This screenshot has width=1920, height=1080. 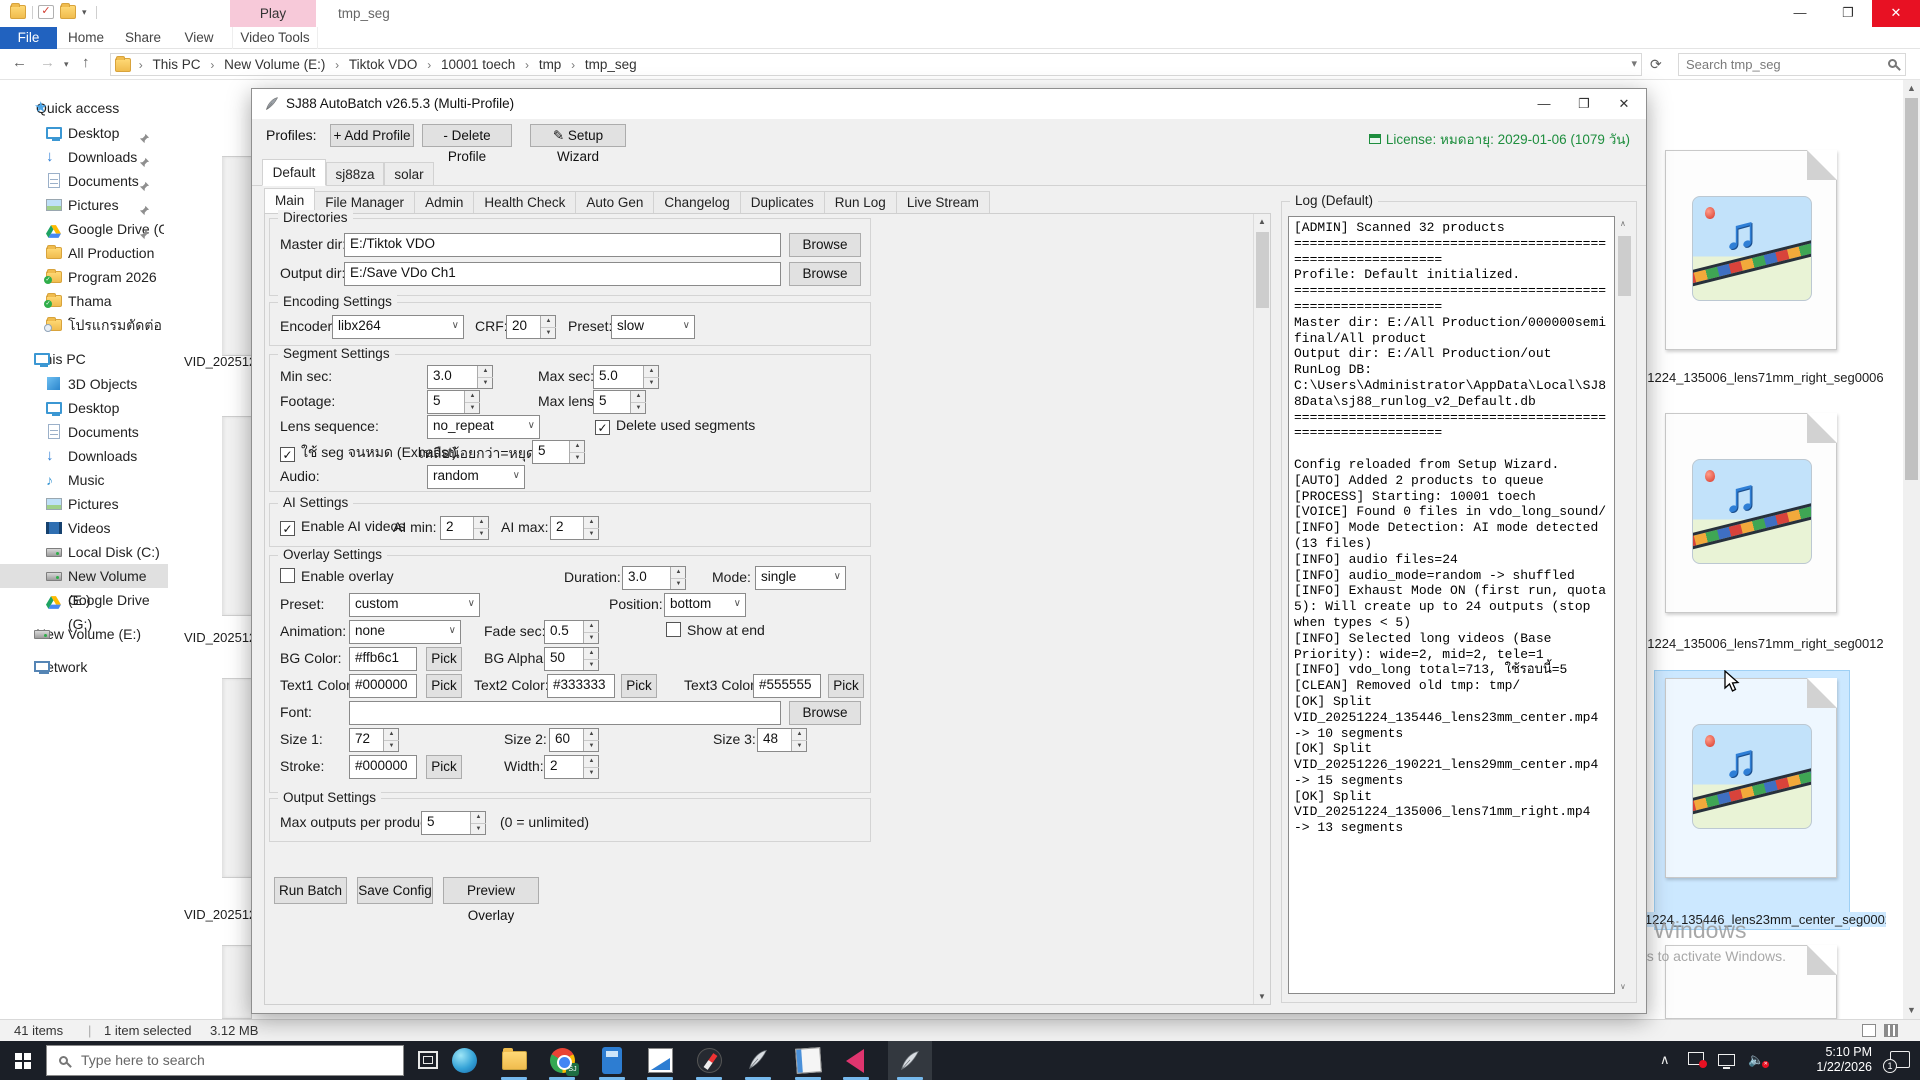 What do you see at coordinates (84, 12) in the screenshot?
I see `qat-customize-arrow-icon: ▾` at bounding box center [84, 12].